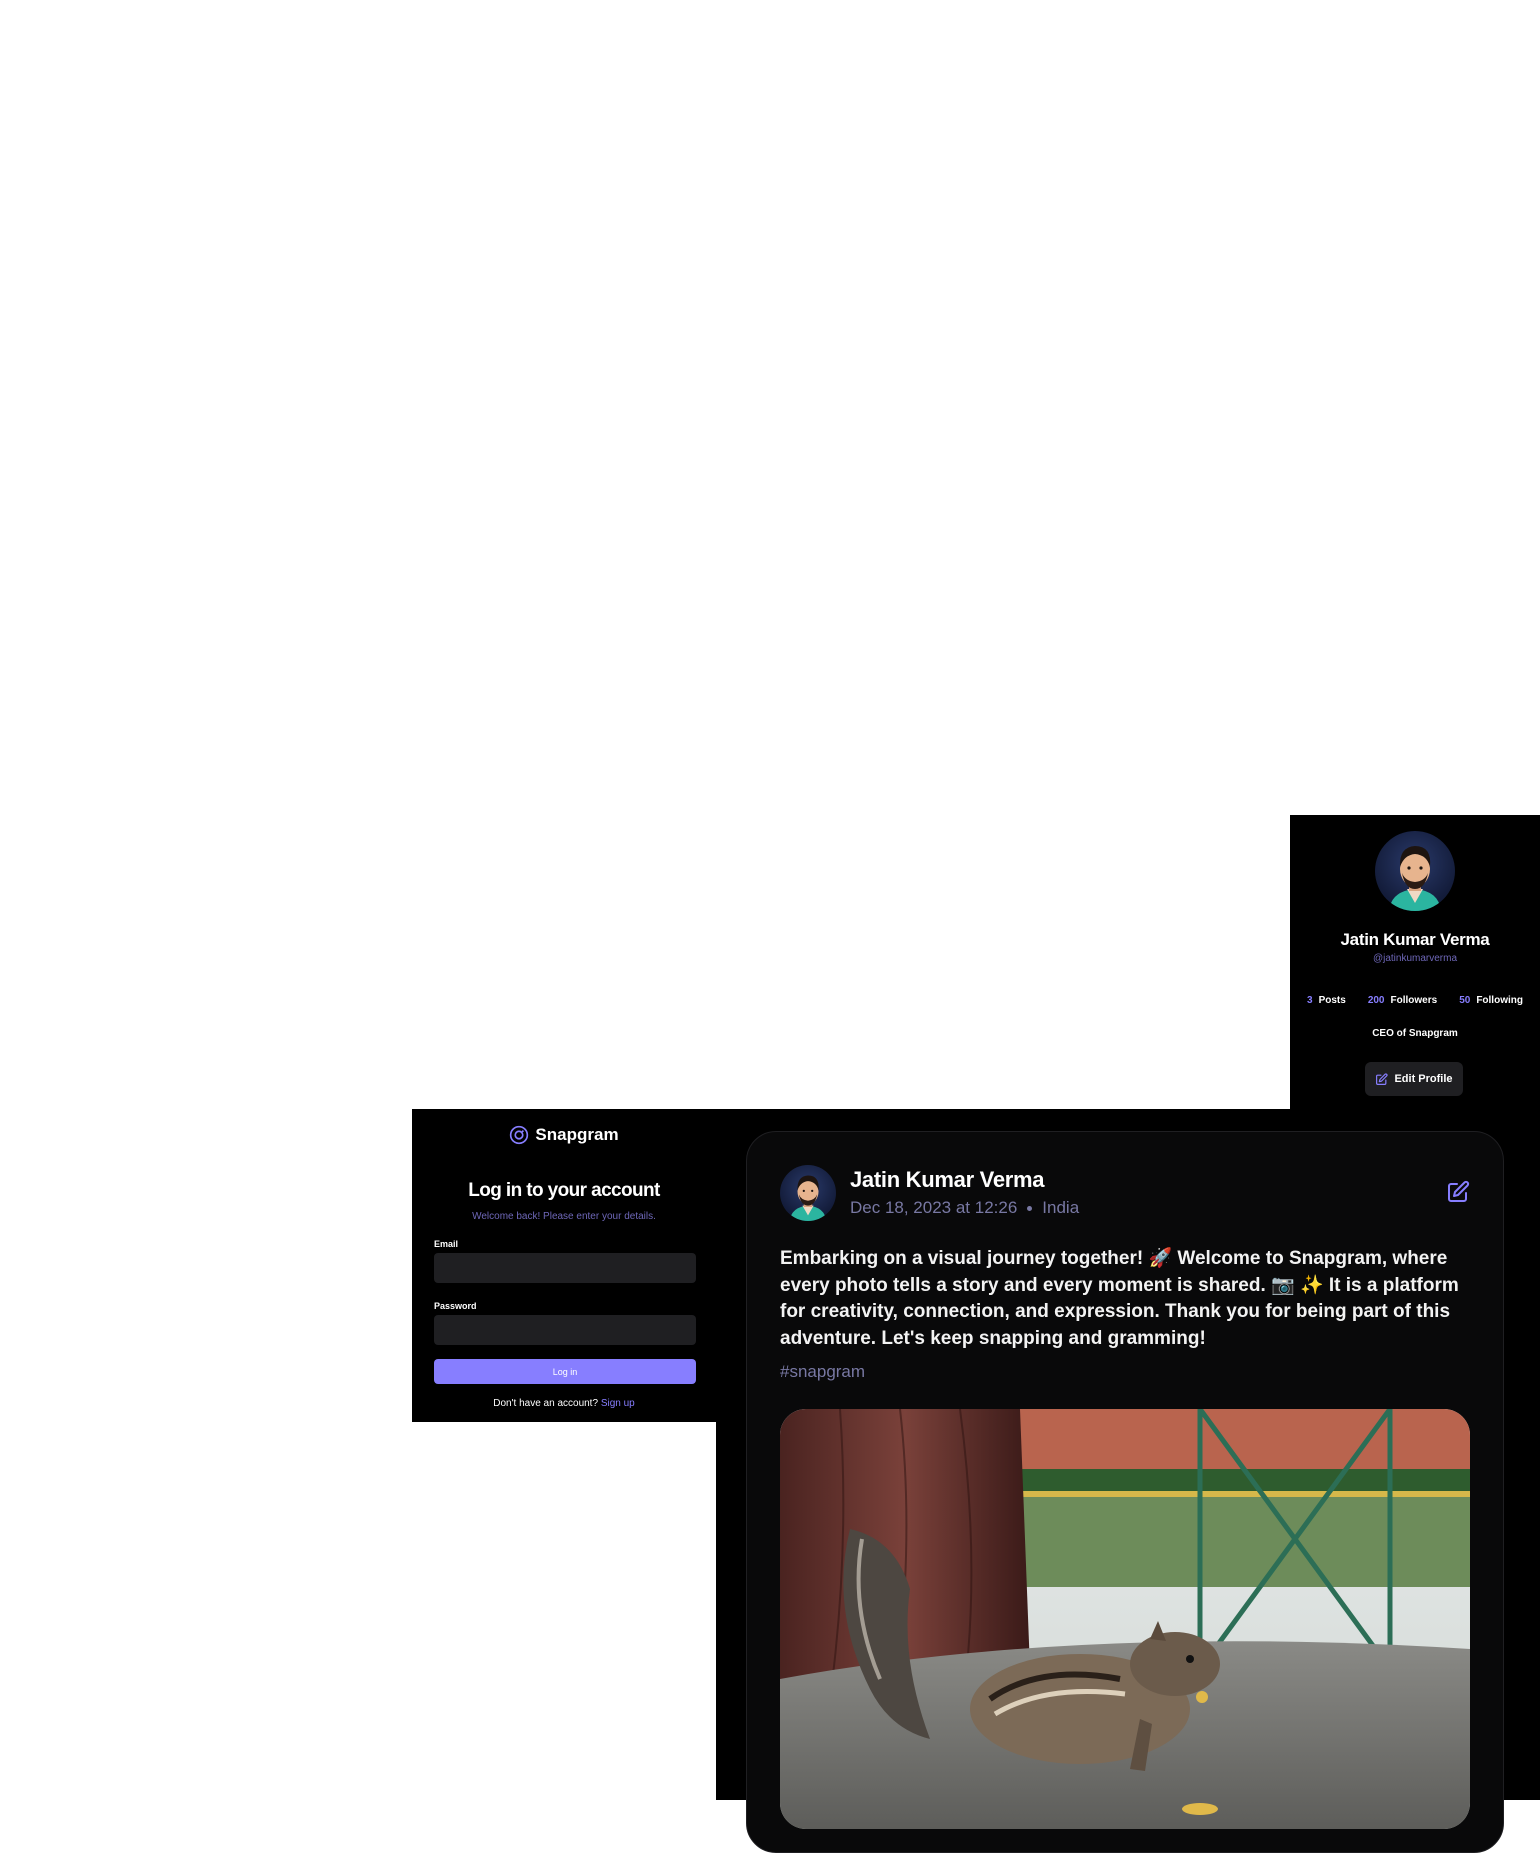 The height and width of the screenshot is (1853, 1540). Describe the element at coordinates (1376, 1000) in the screenshot. I see `stat-followers-value: 200` at that location.